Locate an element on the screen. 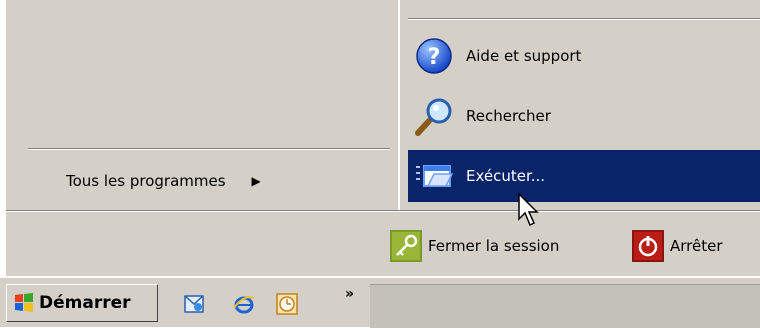 The image size is (760, 328). help-icon: ? is located at coordinates (434, 56).